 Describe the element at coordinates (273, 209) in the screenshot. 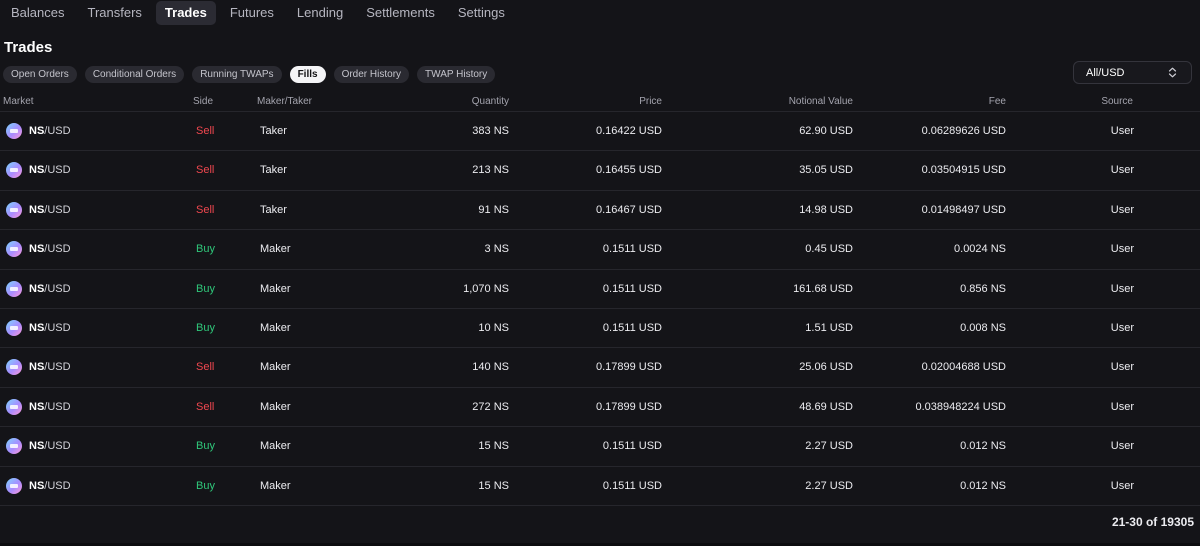

I see `maker-taker-value: Taker` at that location.